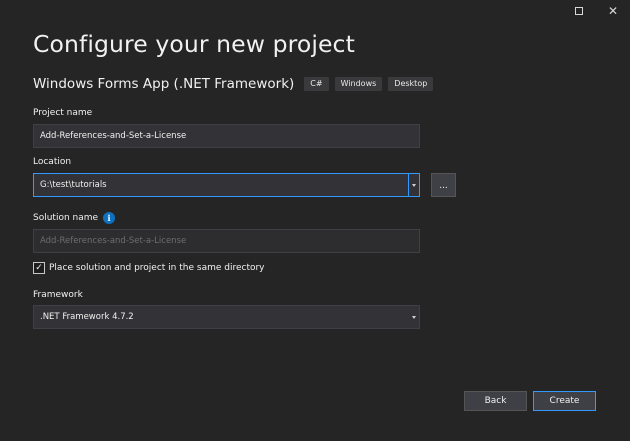 The width and height of the screenshot is (630, 441). I want to click on close-button: ✕, so click(613, 11).